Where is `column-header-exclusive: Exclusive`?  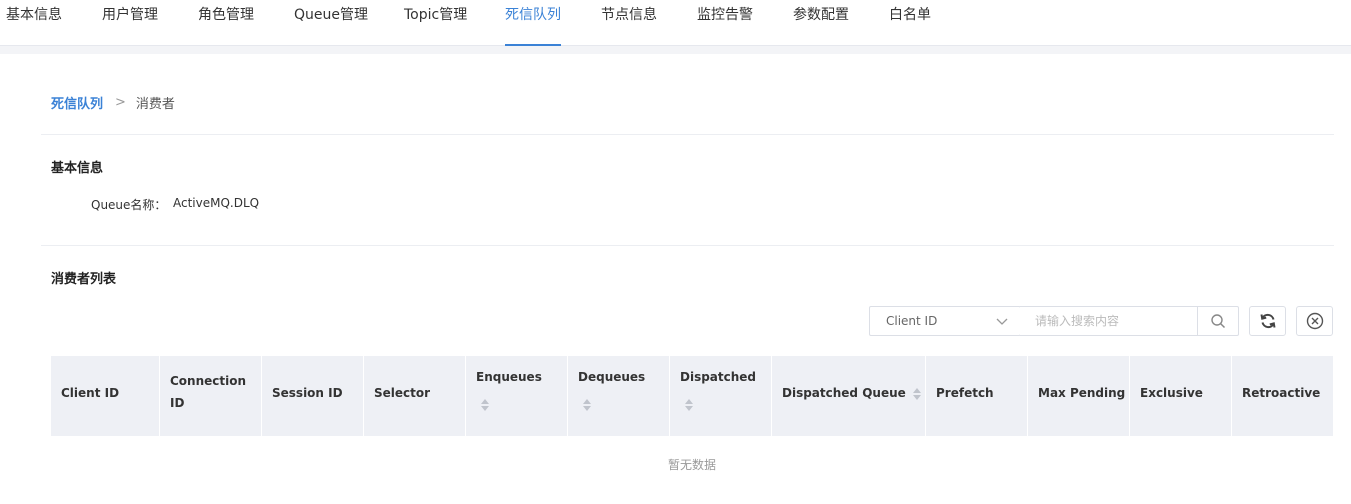
column-header-exclusive: Exclusive is located at coordinates (1181, 396).